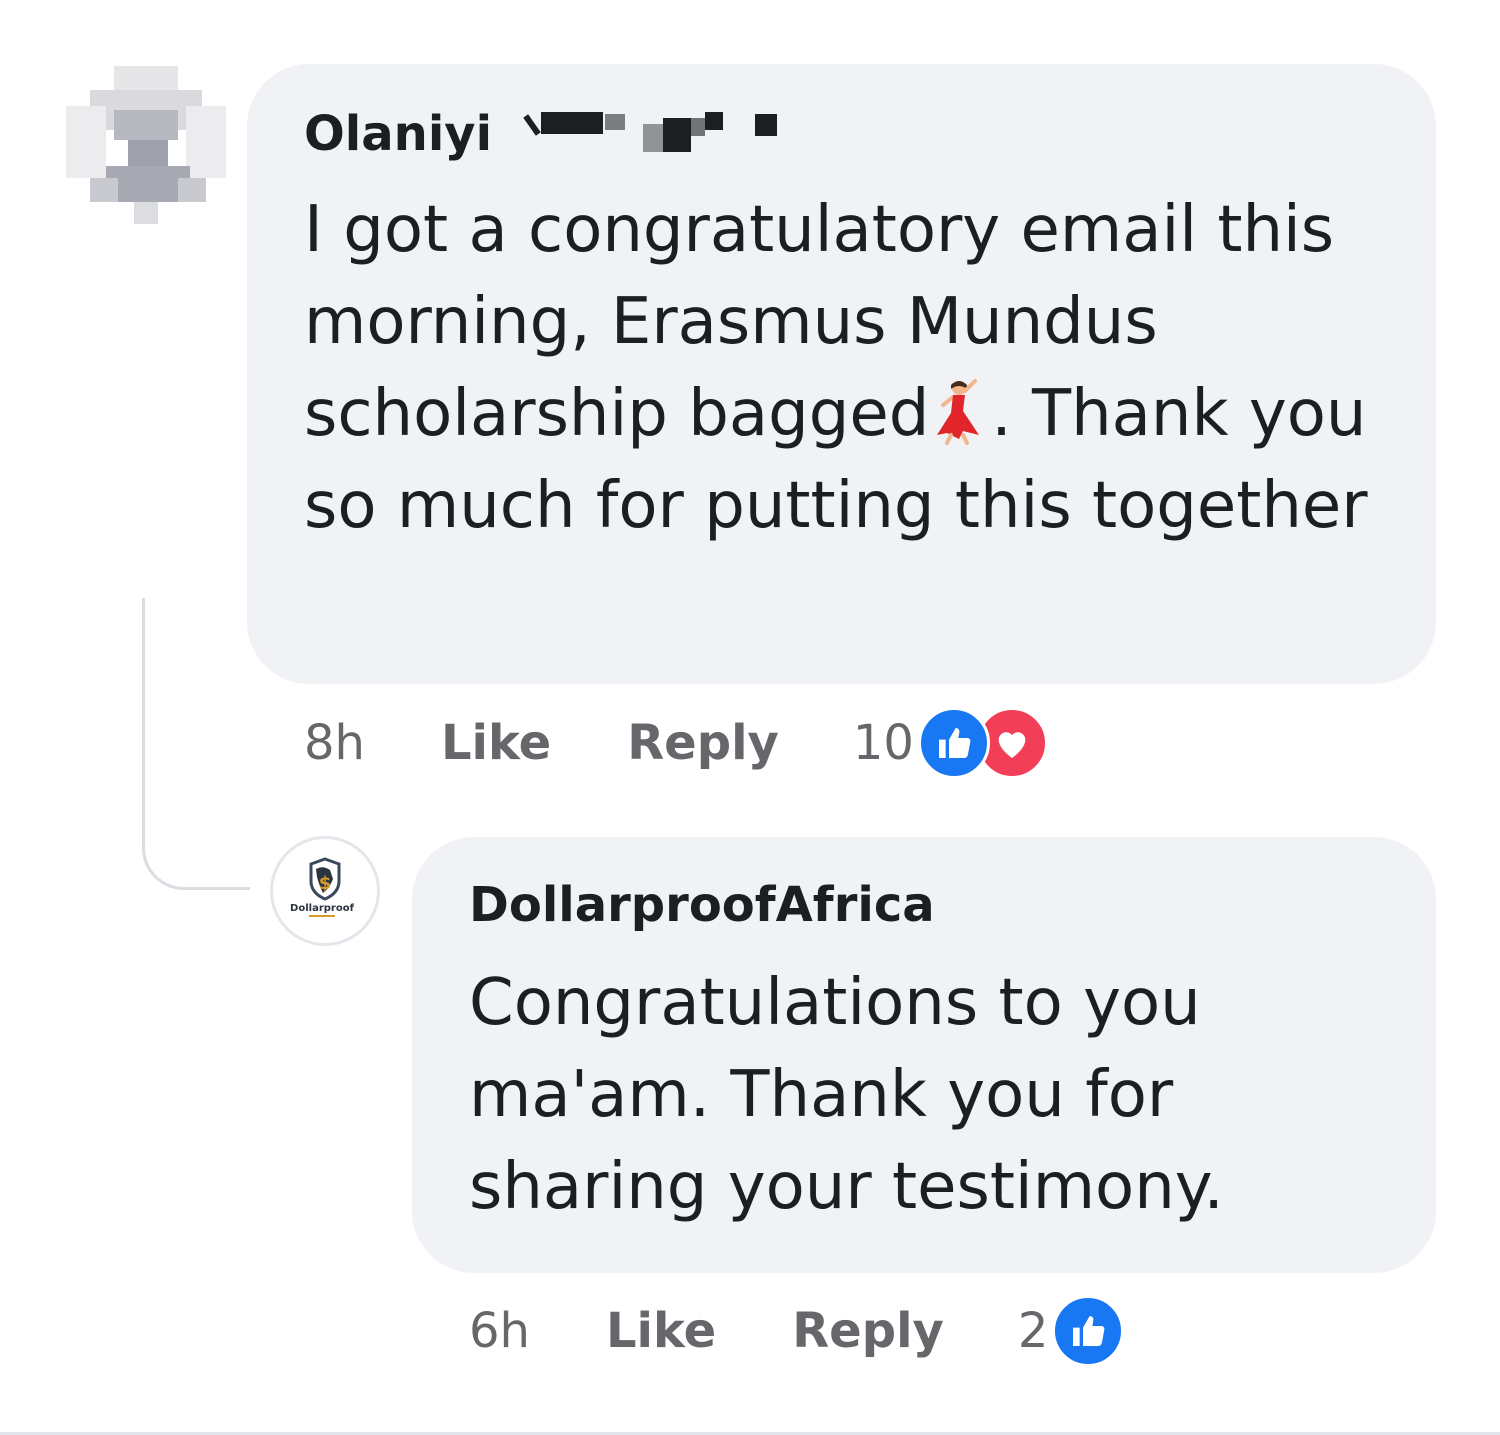  I want to click on reply-button: Reply, so click(703, 743).